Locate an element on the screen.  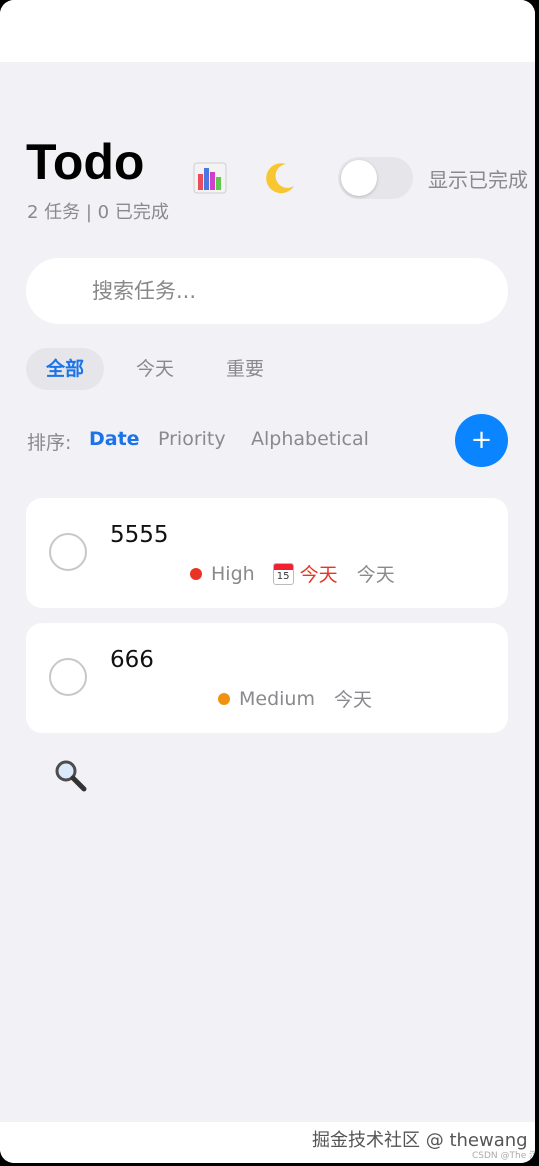
task-title: 5555 is located at coordinates (139, 535).